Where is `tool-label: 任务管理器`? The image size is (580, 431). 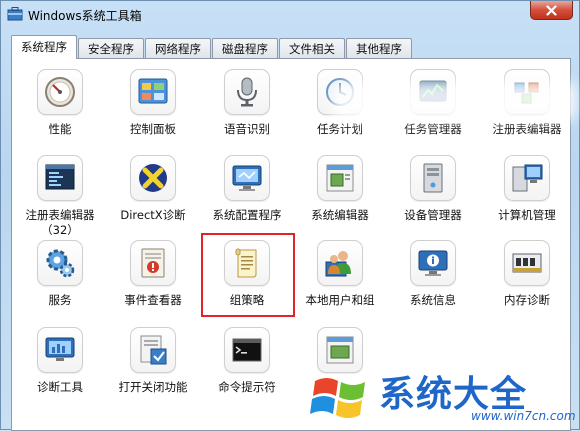 tool-label: 任务管理器 is located at coordinates (433, 129).